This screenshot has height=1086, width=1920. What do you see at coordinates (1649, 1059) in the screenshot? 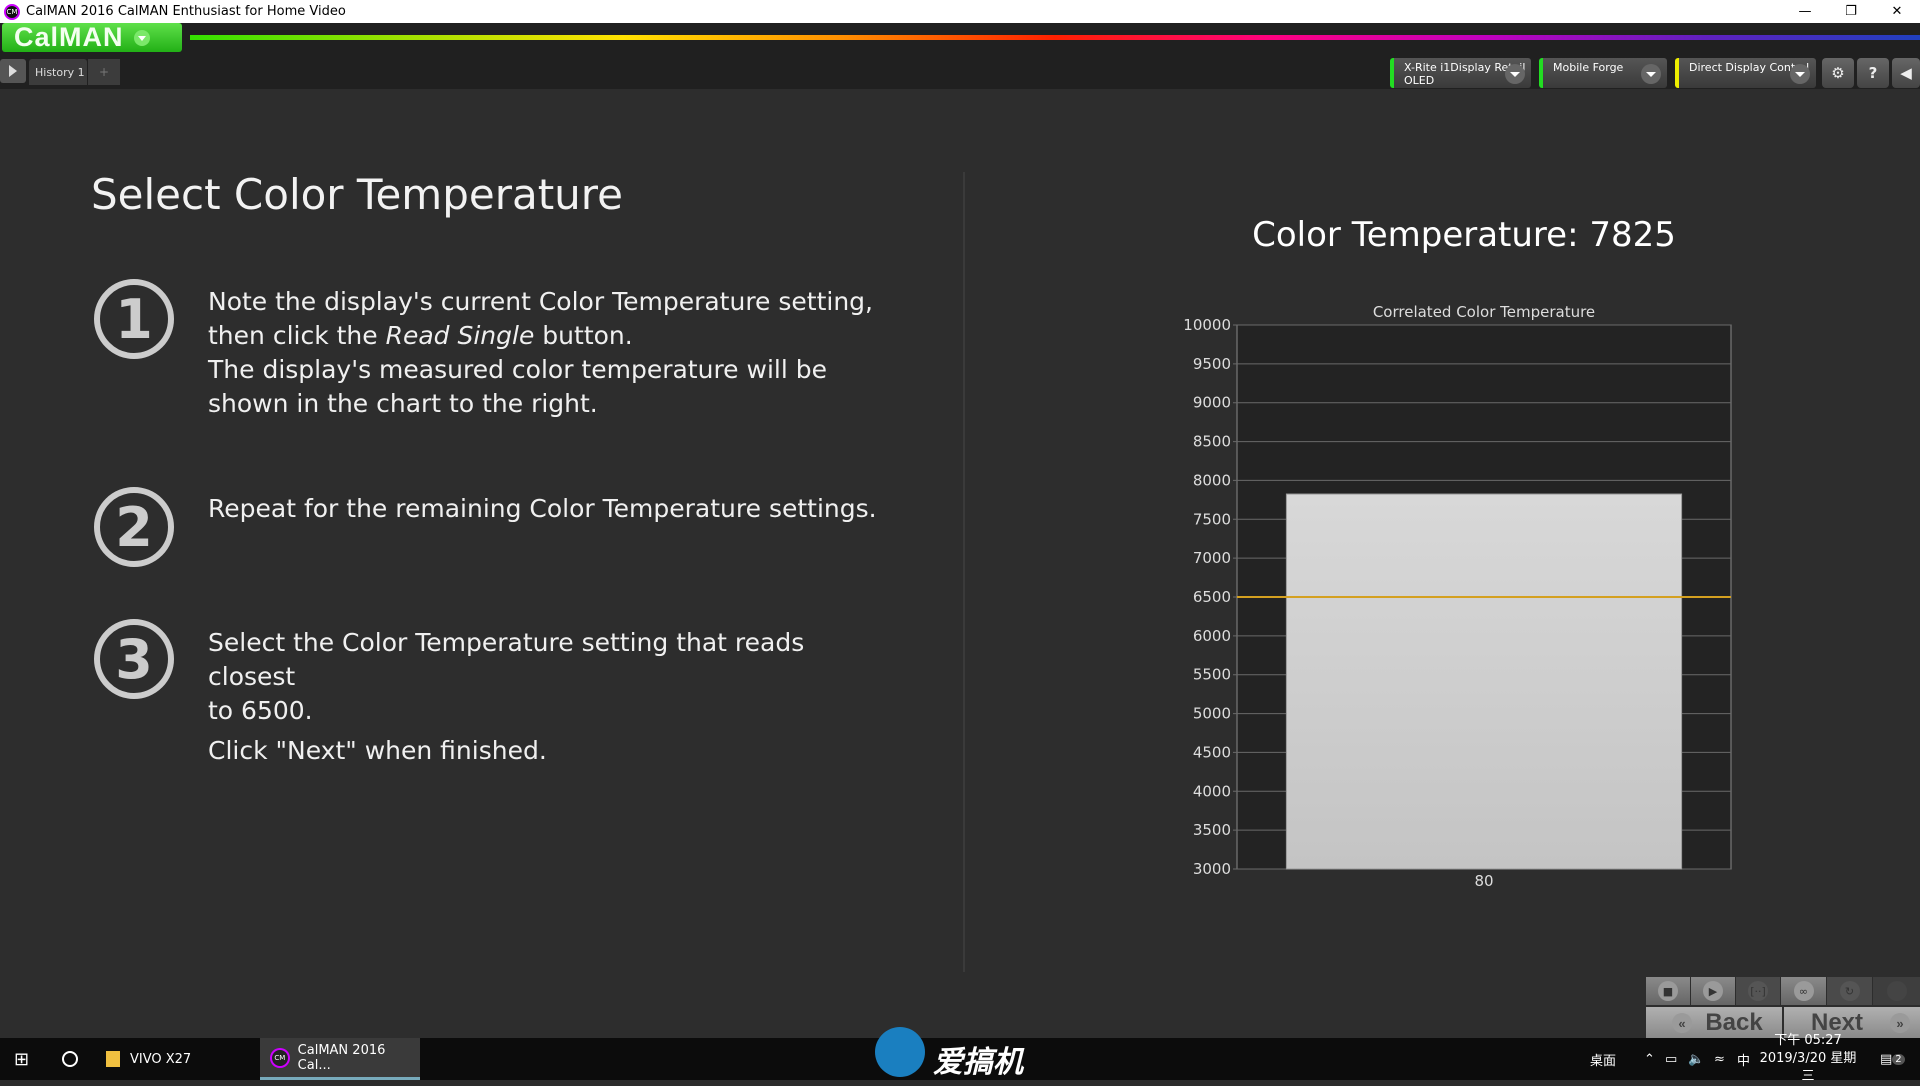
I see `tray-expand-icon: ⌃` at bounding box center [1649, 1059].